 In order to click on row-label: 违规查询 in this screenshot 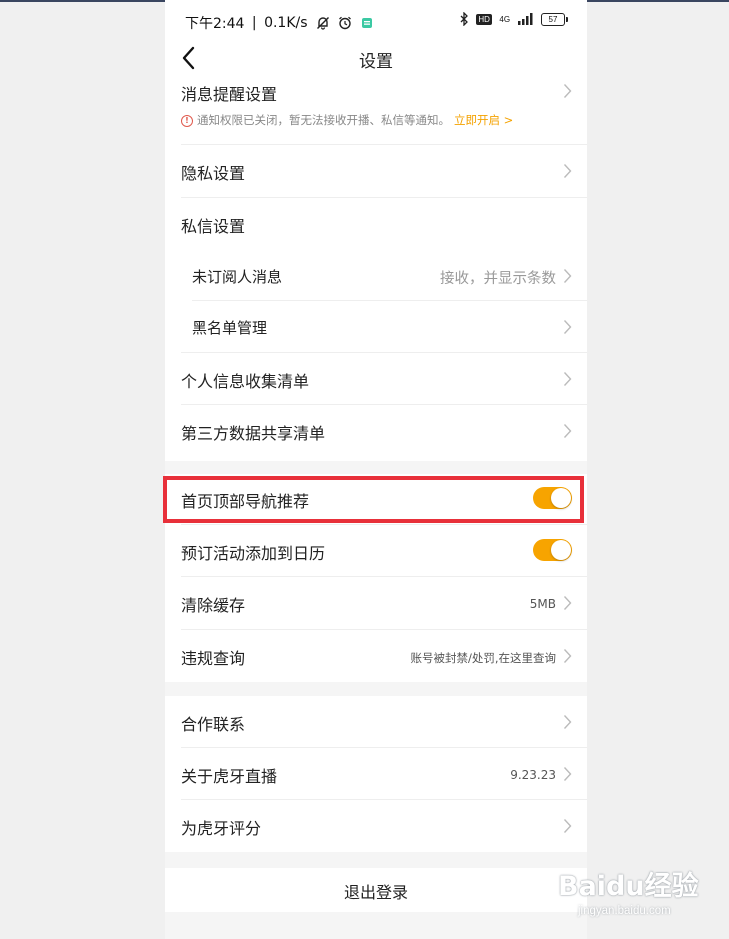, I will do `click(213, 658)`.